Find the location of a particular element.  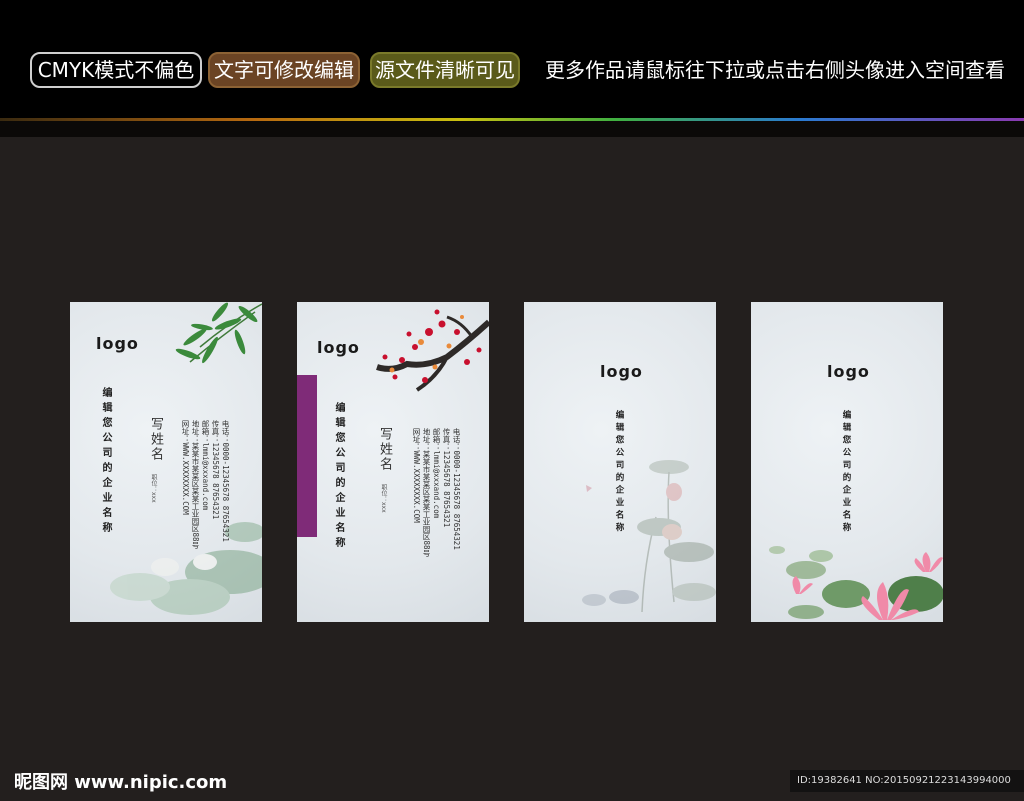

accent-bar is located at coordinates (307, 456).